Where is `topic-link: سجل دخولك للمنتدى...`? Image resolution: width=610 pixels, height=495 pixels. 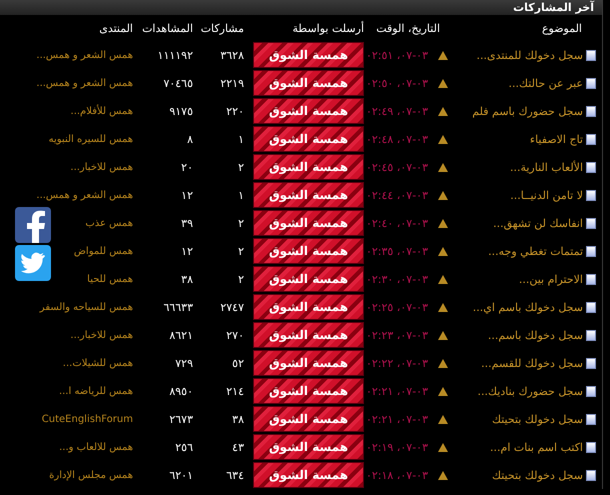 topic-link: سجل دخولك للمنتدى... is located at coordinates (529, 55).